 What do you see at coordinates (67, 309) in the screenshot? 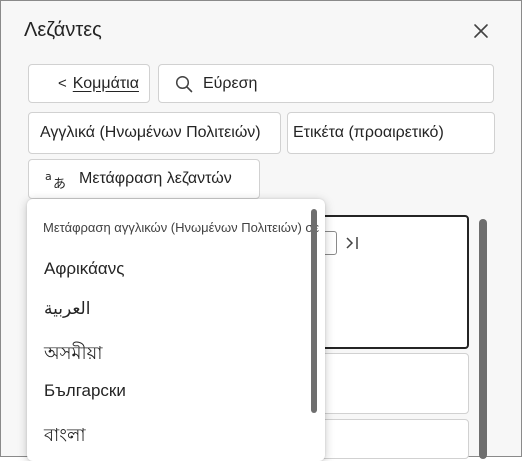
I see `menu-item-language: العربية` at bounding box center [67, 309].